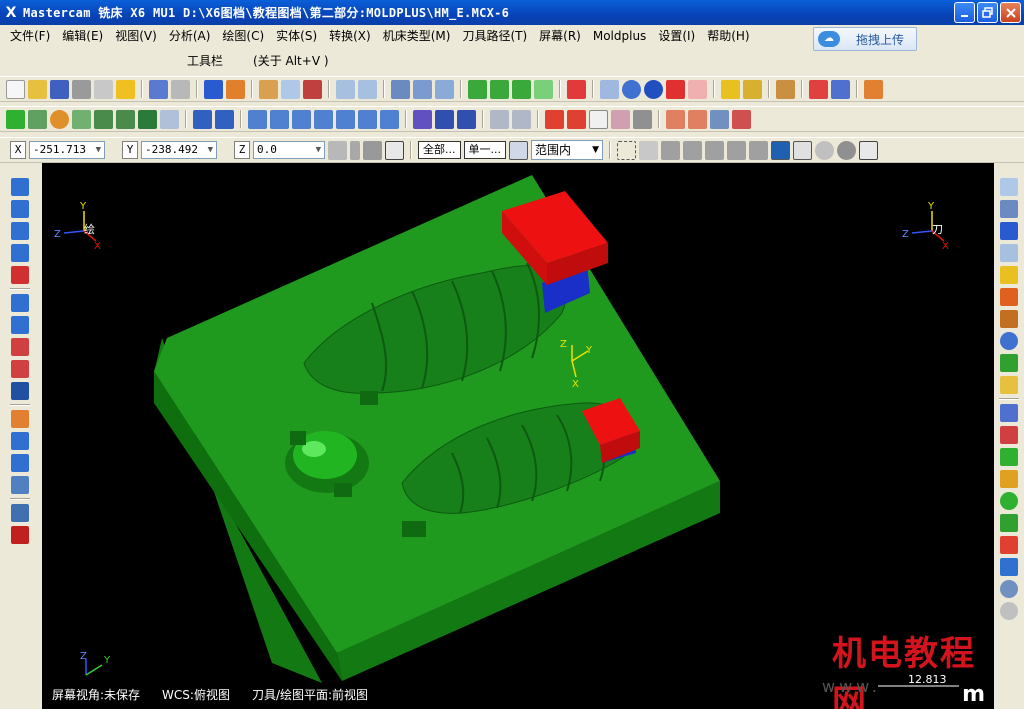 Image resolution: width=1024 pixels, height=709 pixels. I want to click on menu-moldplus: Moldplus, so click(619, 36).